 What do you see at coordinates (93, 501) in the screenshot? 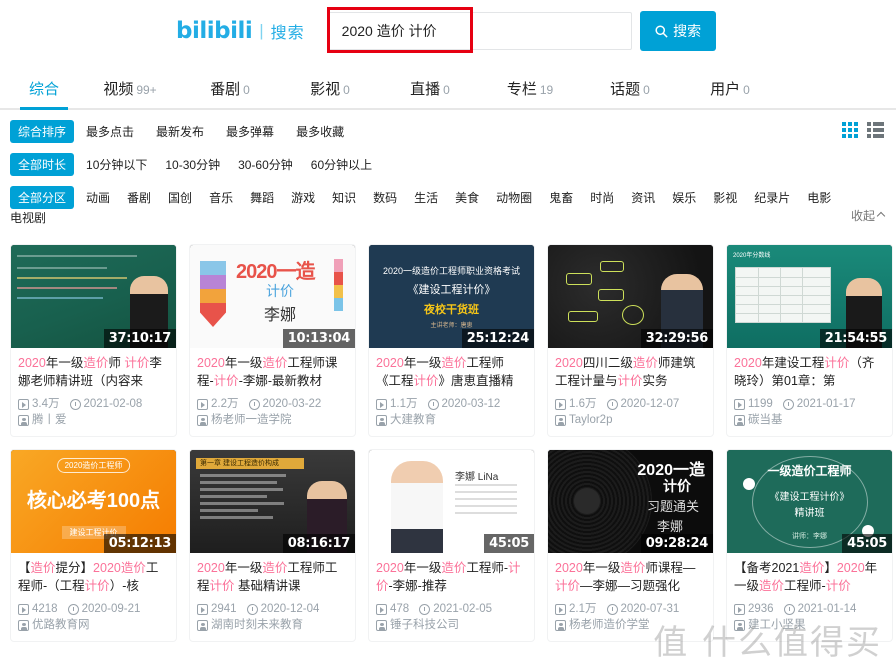
I see `video-thumbnail: 2020造价工程师 核心必考100点 建设工程计价 05:12:13` at bounding box center [93, 501].